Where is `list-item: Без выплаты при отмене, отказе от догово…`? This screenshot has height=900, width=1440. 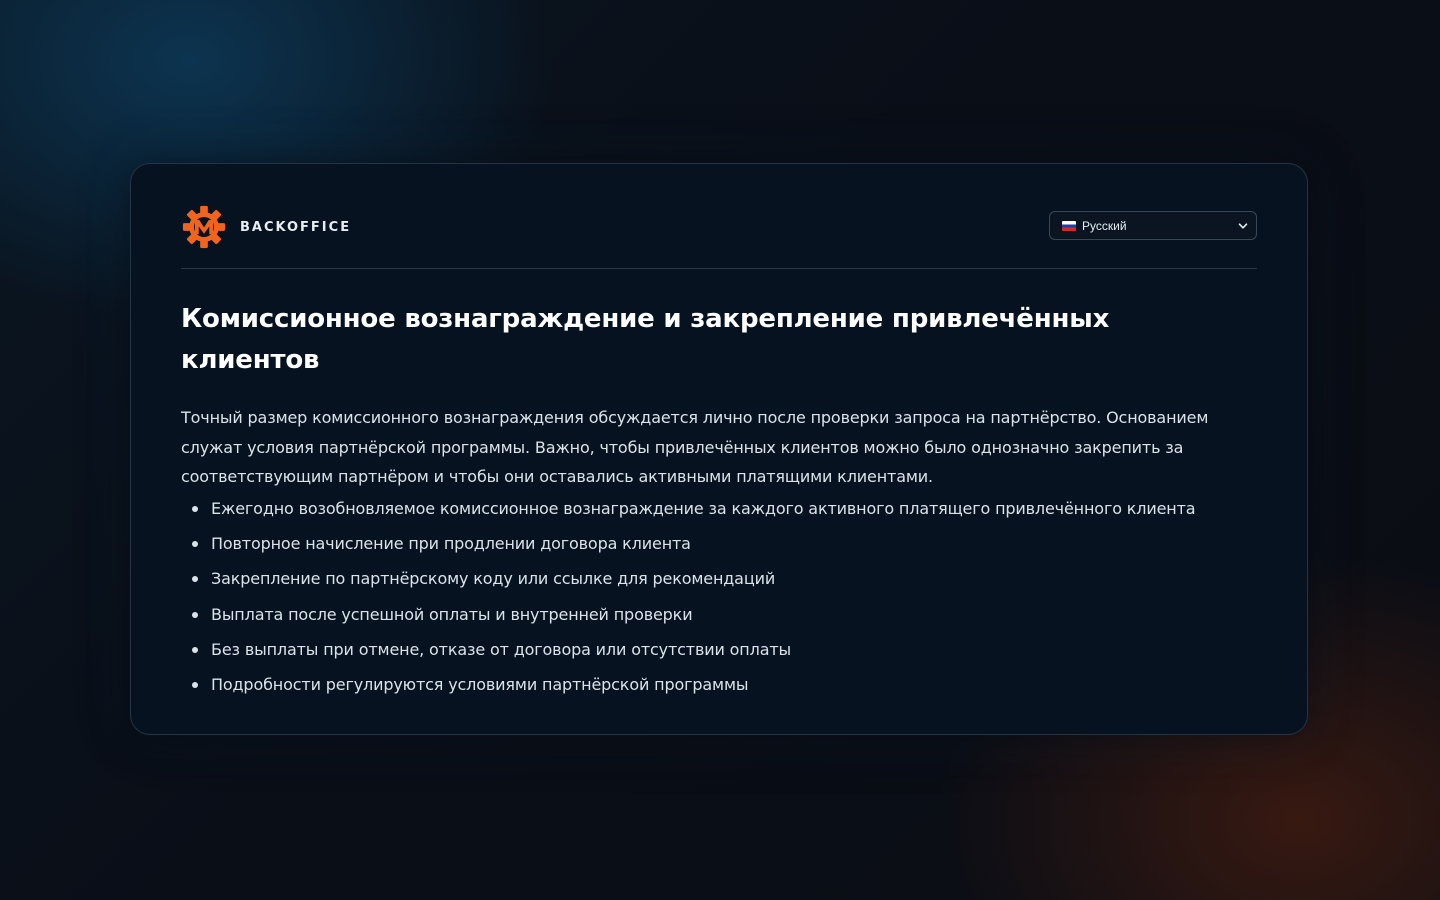 list-item: Без выплаты при отмене, отказе от догово… is located at coordinates (724, 649).